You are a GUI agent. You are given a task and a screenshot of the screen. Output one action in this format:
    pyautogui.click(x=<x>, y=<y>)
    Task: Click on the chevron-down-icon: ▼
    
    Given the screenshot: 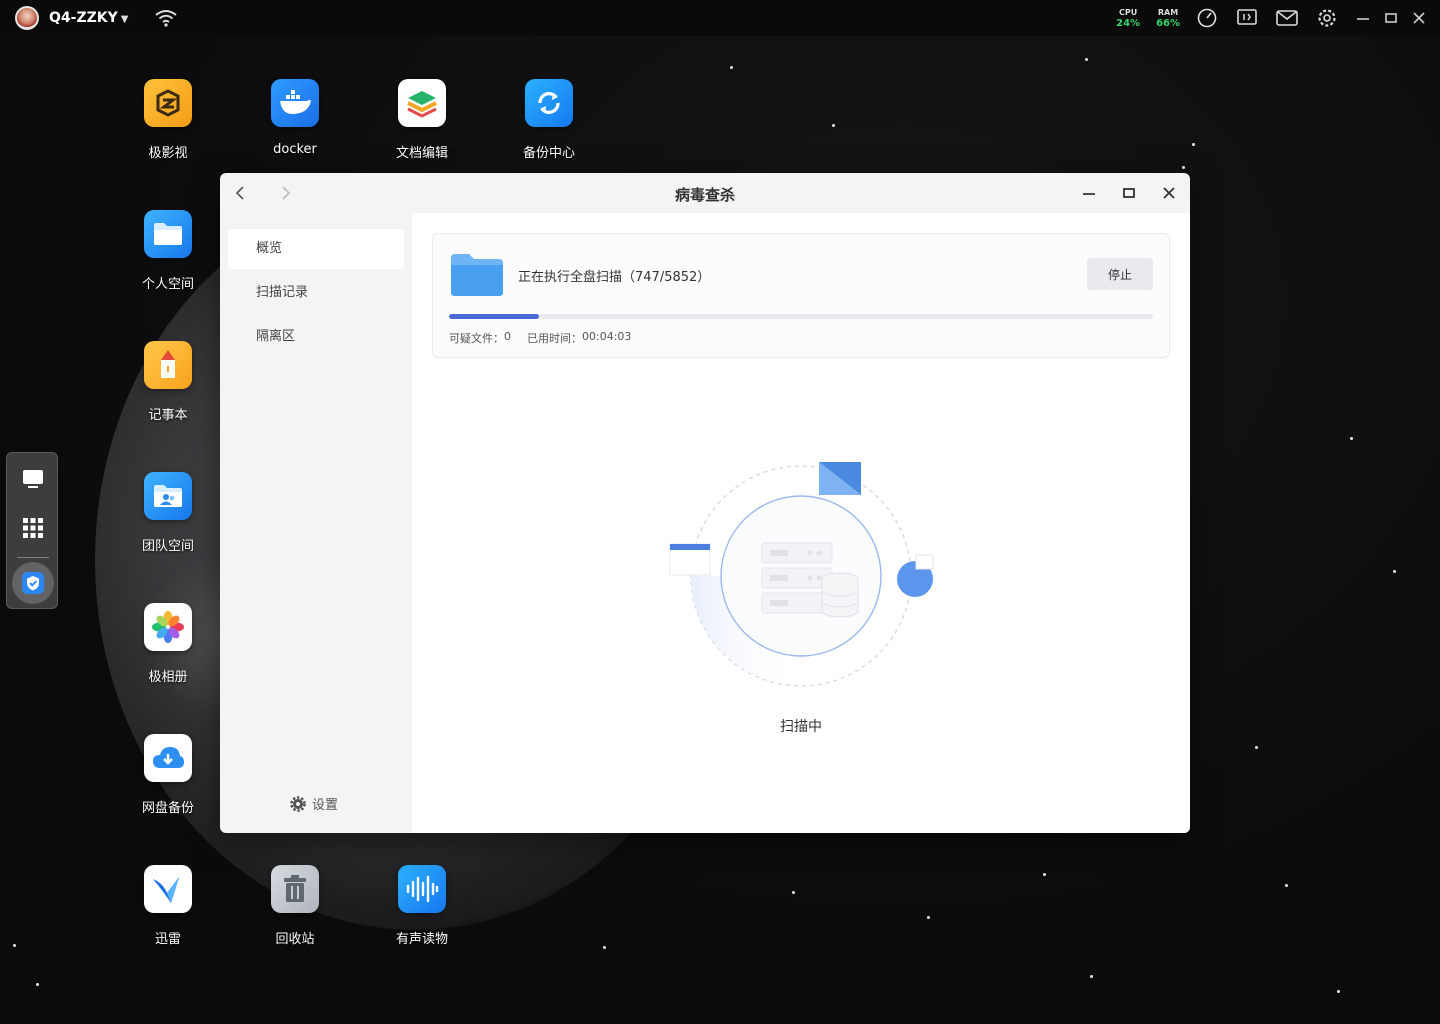 What is the action you would take?
    pyautogui.click(x=125, y=19)
    